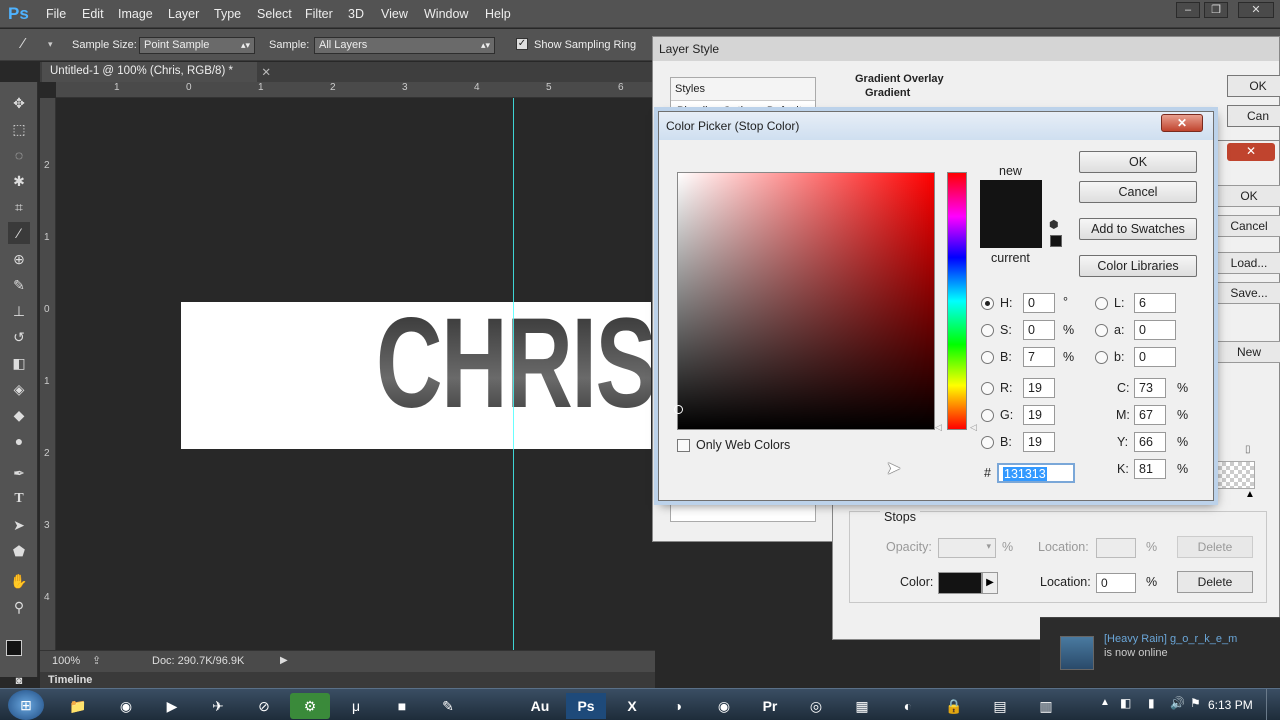 This screenshot has height=720, width=1280. What do you see at coordinates (172, 706) in the screenshot?
I see `media-player-icon: ▶` at bounding box center [172, 706].